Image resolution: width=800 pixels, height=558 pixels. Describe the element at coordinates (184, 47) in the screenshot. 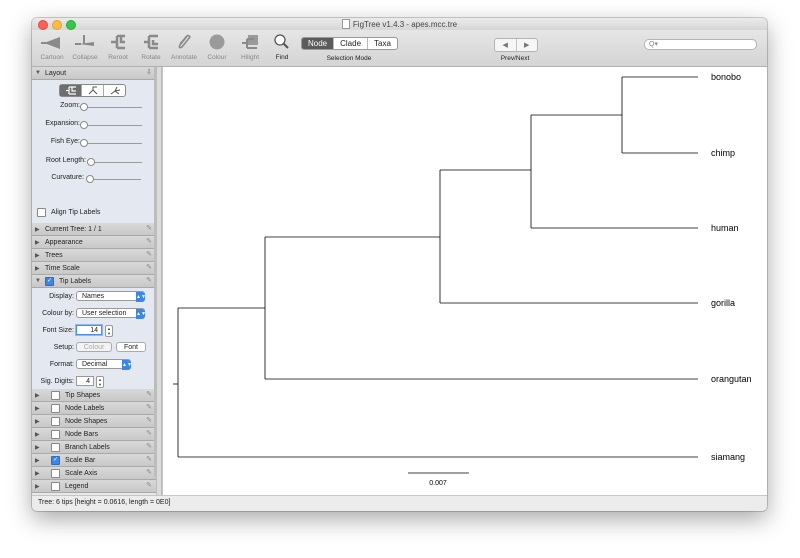

I see `annotate-tool: Annotate` at that location.